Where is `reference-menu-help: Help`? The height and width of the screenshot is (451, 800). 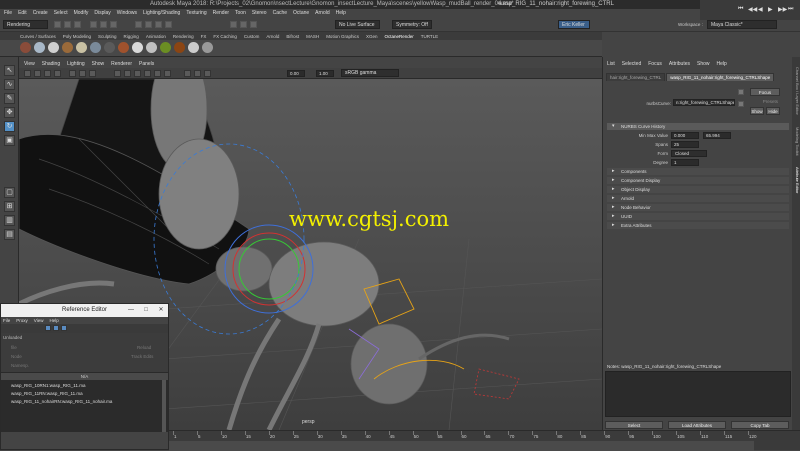 reference-menu-help: Help is located at coordinates (53, 320).